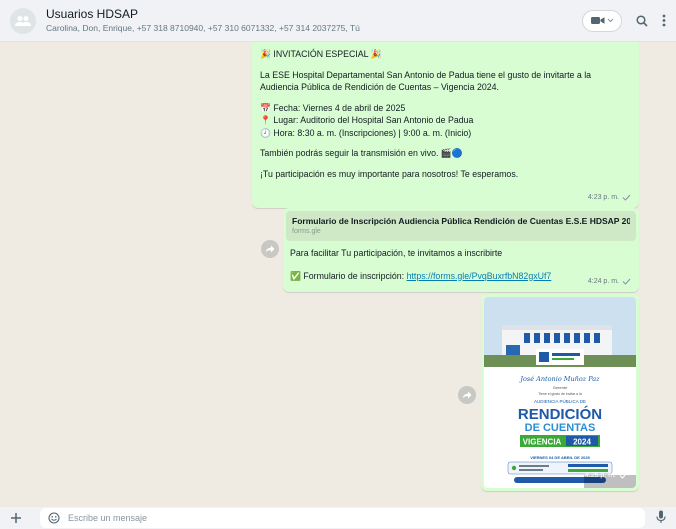 This screenshot has width=676, height=529. I want to click on message-date: 📅 Fecha: Viernes 4 de abril de 2025, so click(333, 107).